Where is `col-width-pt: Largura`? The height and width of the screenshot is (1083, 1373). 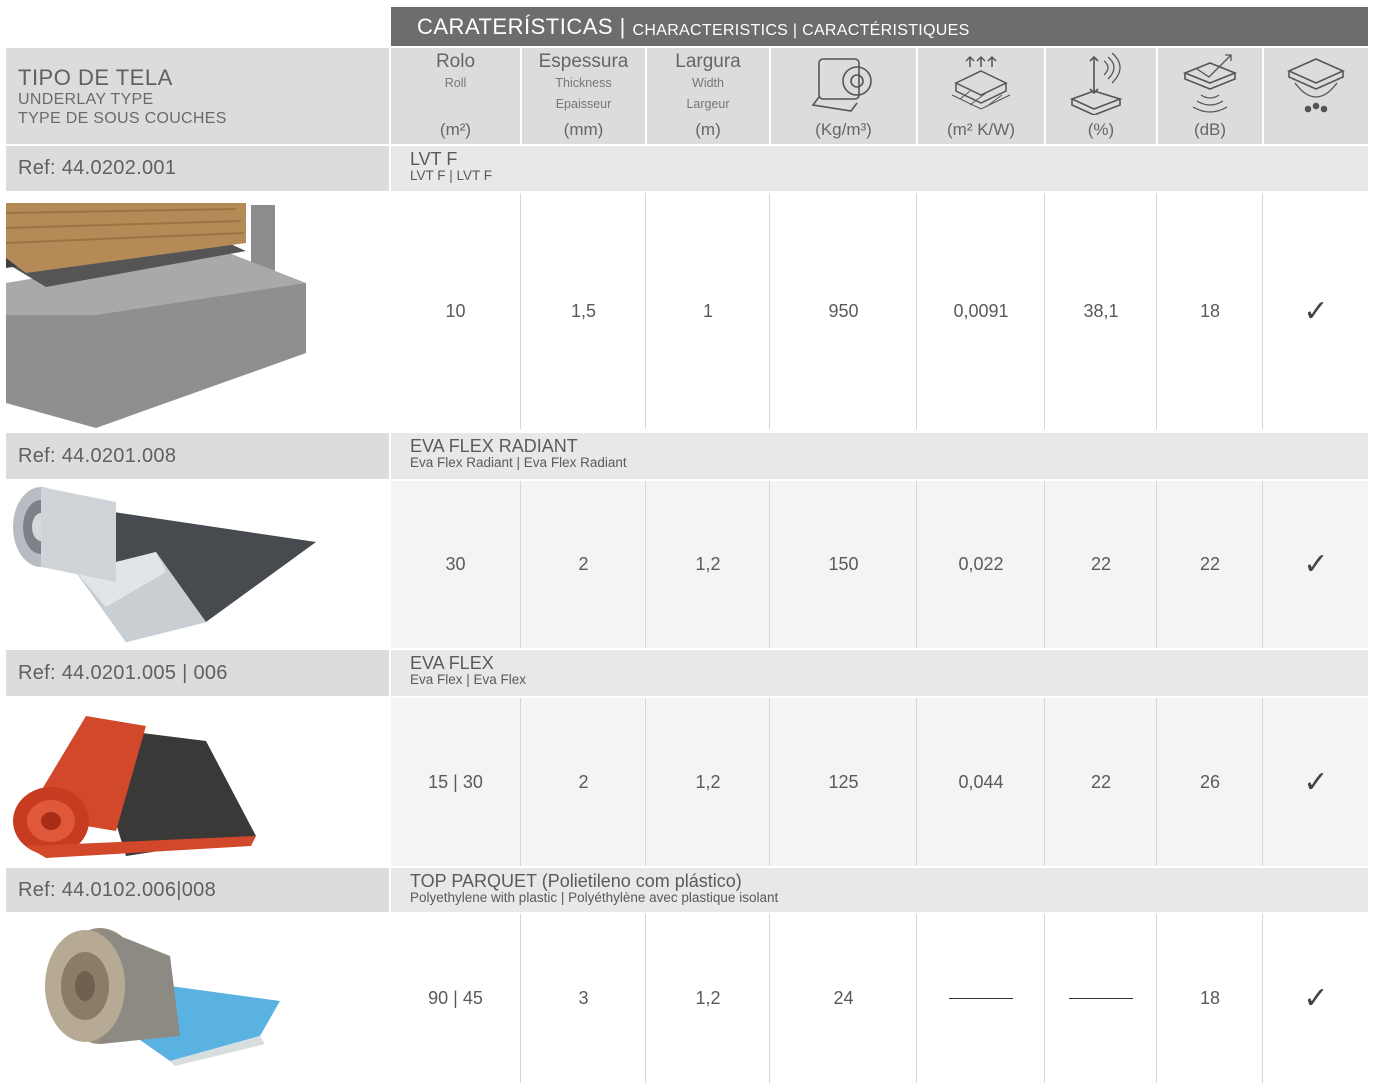 col-width-pt: Largura is located at coordinates (708, 61).